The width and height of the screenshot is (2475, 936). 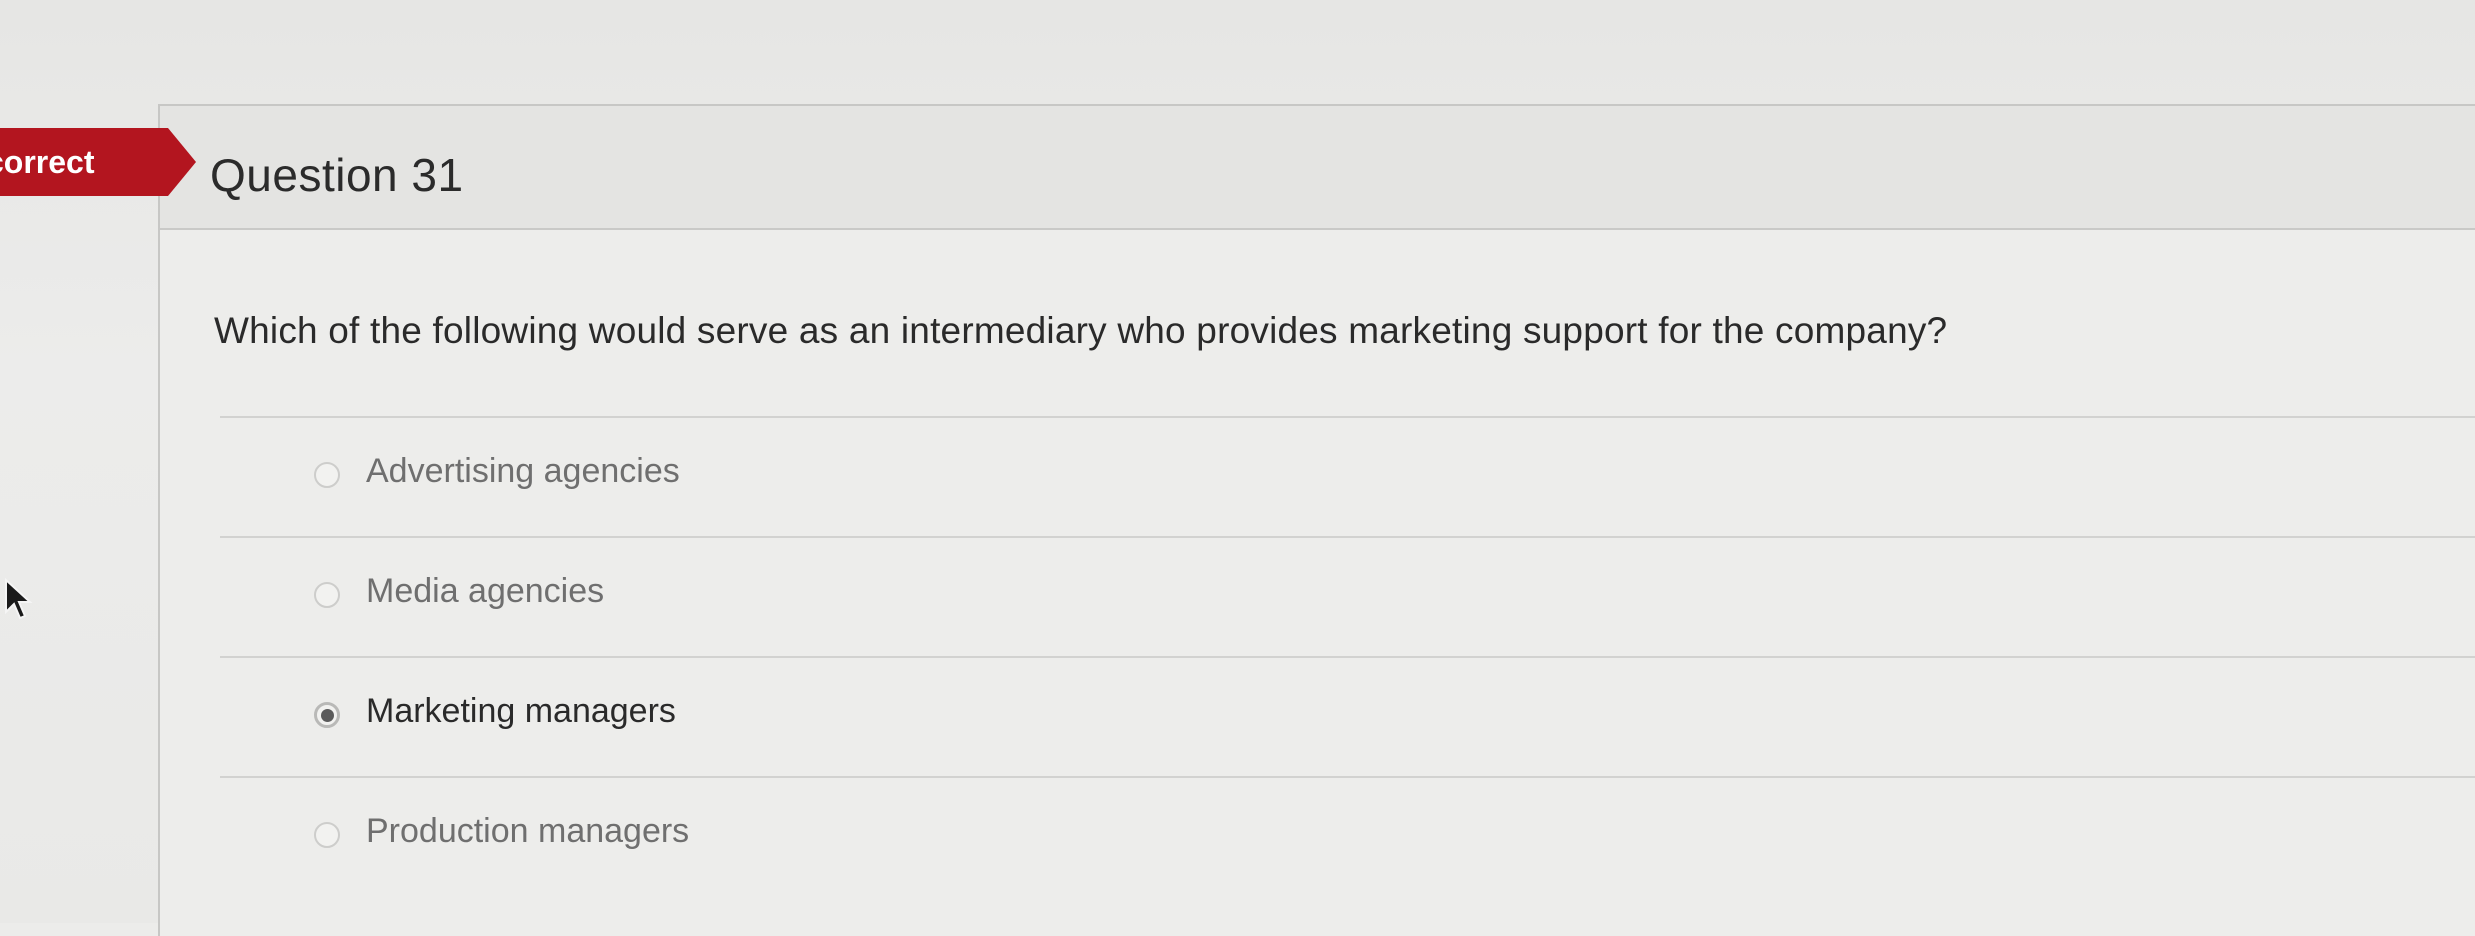 I want to click on answer-option-production-managers: Production managers, so click(x=1347, y=836).